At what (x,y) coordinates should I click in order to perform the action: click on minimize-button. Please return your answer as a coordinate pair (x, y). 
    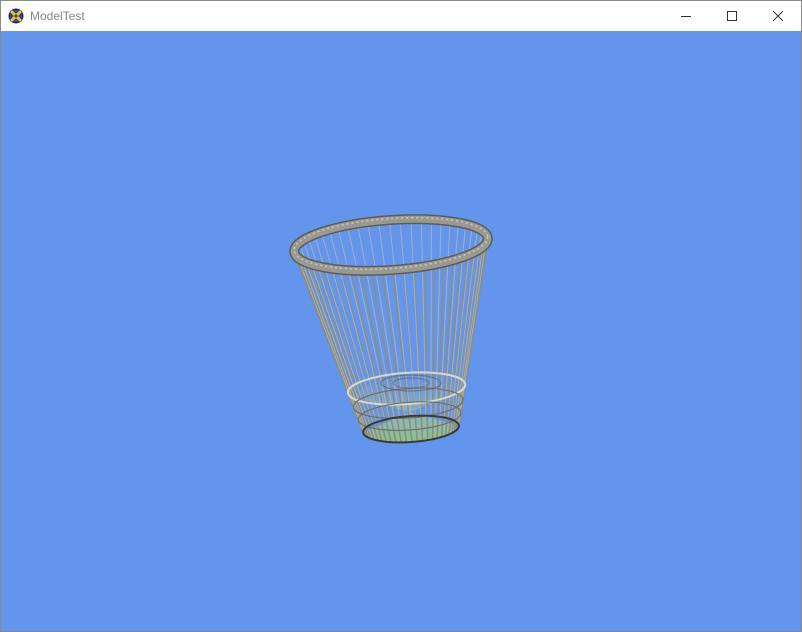
    Looking at the image, I should click on (686, 16).